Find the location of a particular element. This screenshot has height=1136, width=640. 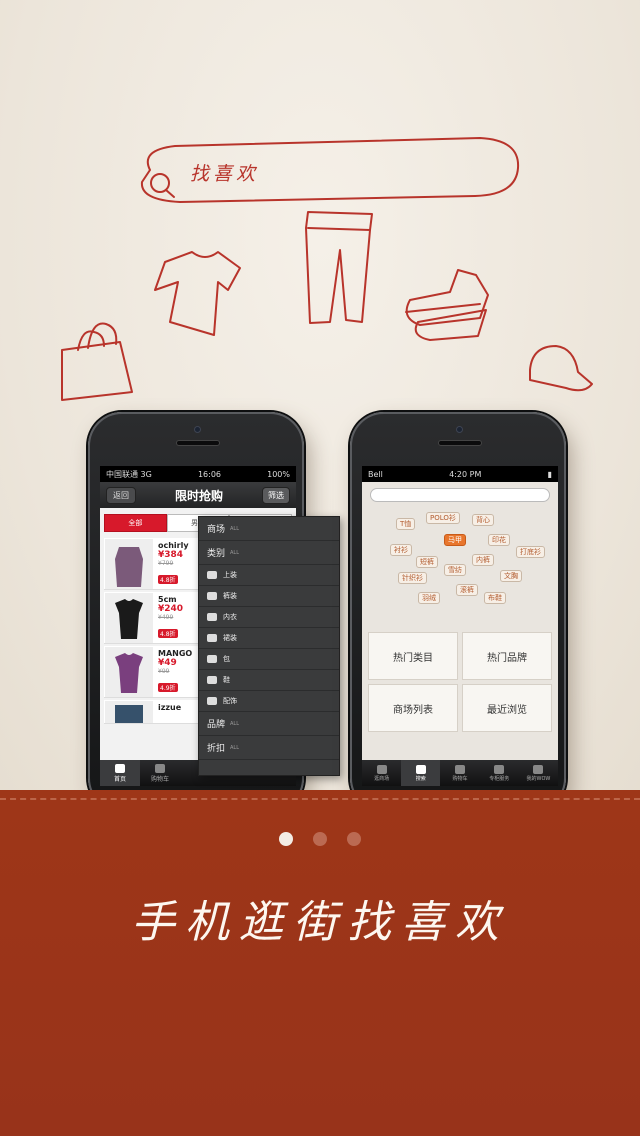

tab-search: 搜索 is located at coordinates (421, 773).